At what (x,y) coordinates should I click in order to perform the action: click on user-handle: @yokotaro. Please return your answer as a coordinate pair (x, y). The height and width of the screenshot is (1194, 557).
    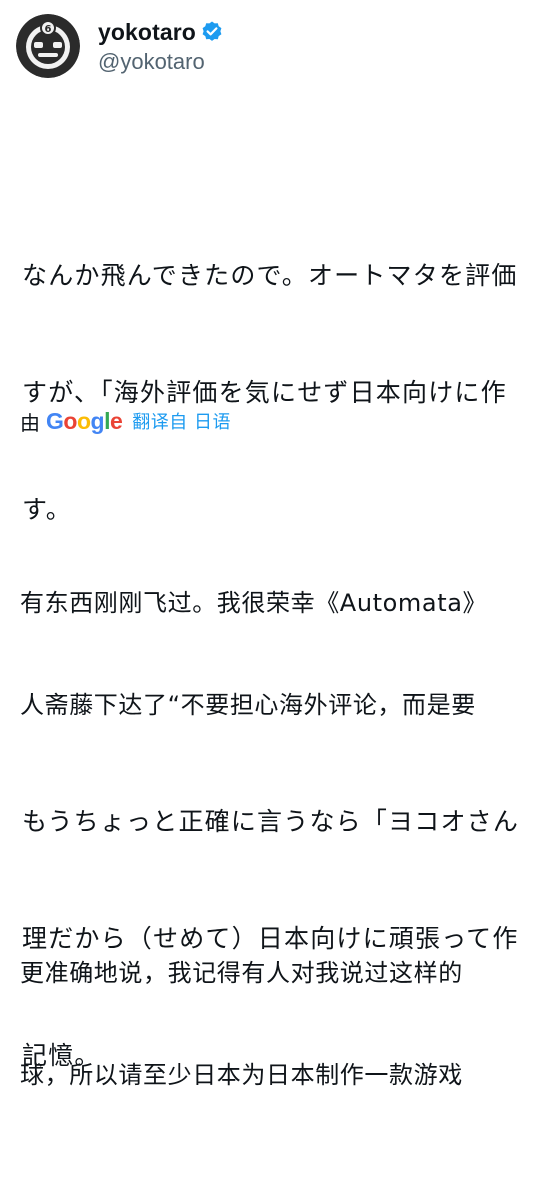
    Looking at the image, I should click on (161, 62).